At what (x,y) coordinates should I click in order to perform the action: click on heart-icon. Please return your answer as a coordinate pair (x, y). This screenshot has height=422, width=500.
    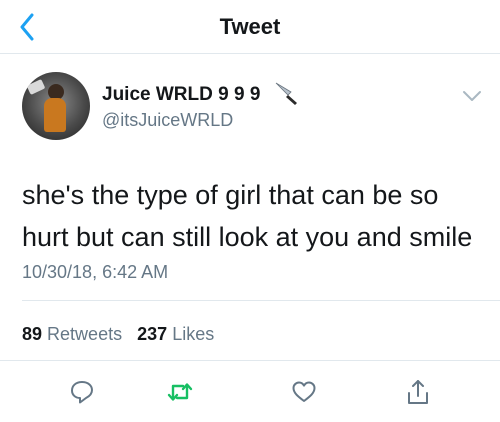
    Looking at the image, I should click on (304, 391).